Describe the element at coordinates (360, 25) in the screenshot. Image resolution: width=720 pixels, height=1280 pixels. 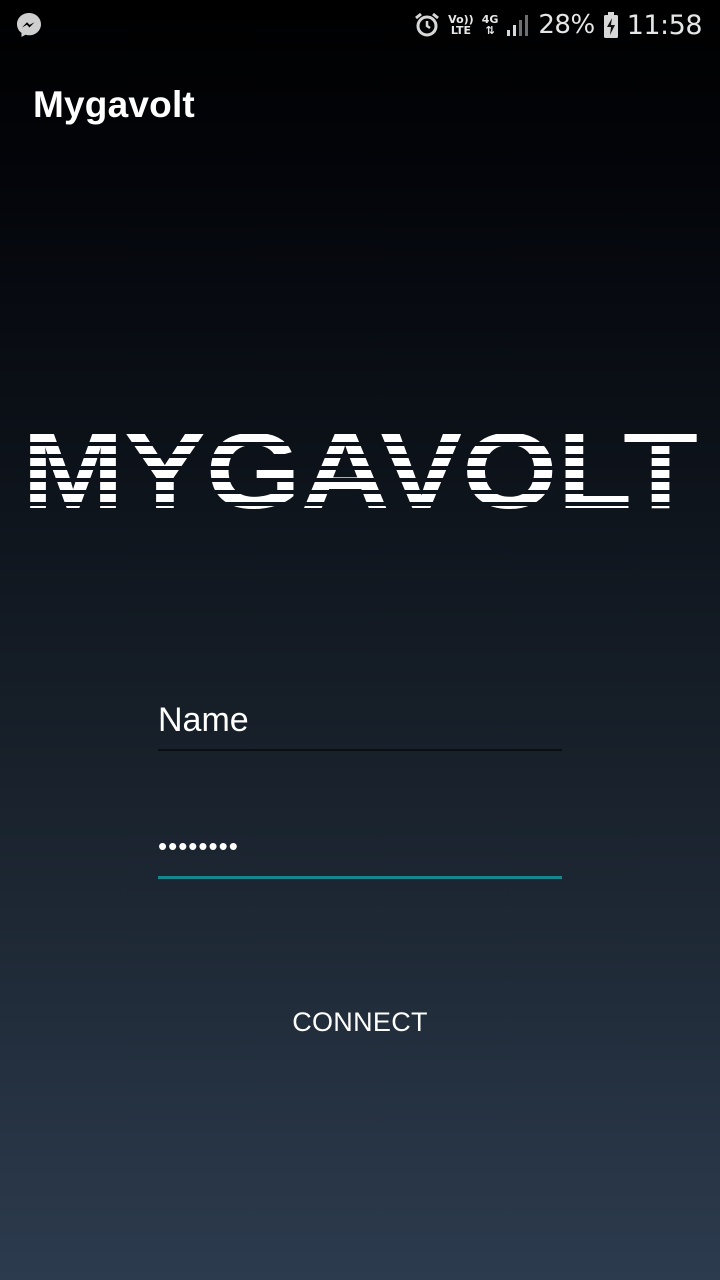
I see `status-bar: Vo)) LTE 4G ⇅ 28% 11:58` at that location.